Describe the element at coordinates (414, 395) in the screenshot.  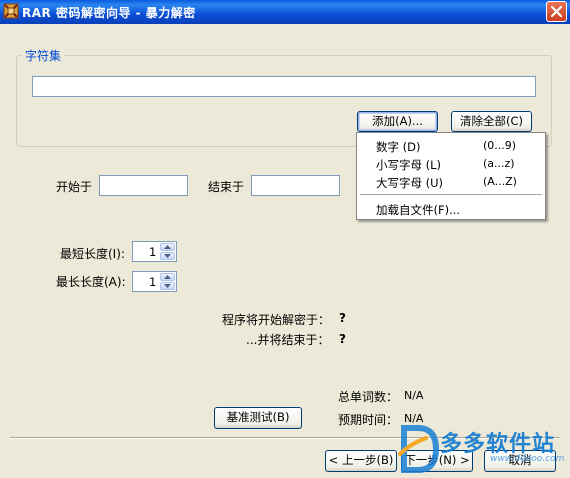
I see `total-words-value: N/A` at that location.